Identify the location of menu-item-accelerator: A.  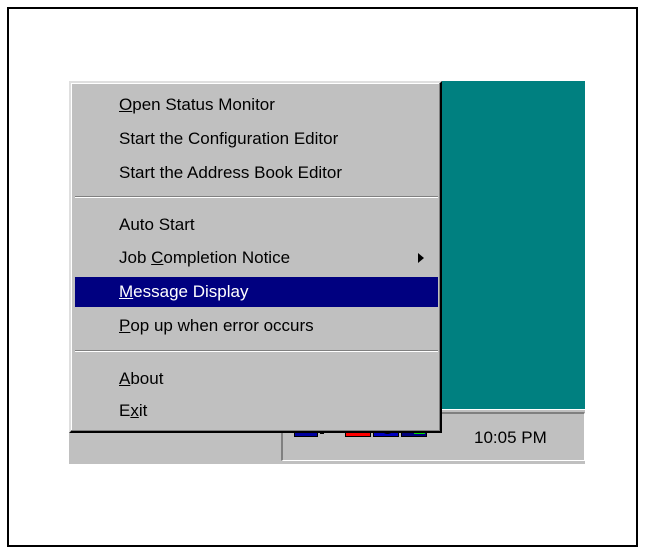
(125, 378).